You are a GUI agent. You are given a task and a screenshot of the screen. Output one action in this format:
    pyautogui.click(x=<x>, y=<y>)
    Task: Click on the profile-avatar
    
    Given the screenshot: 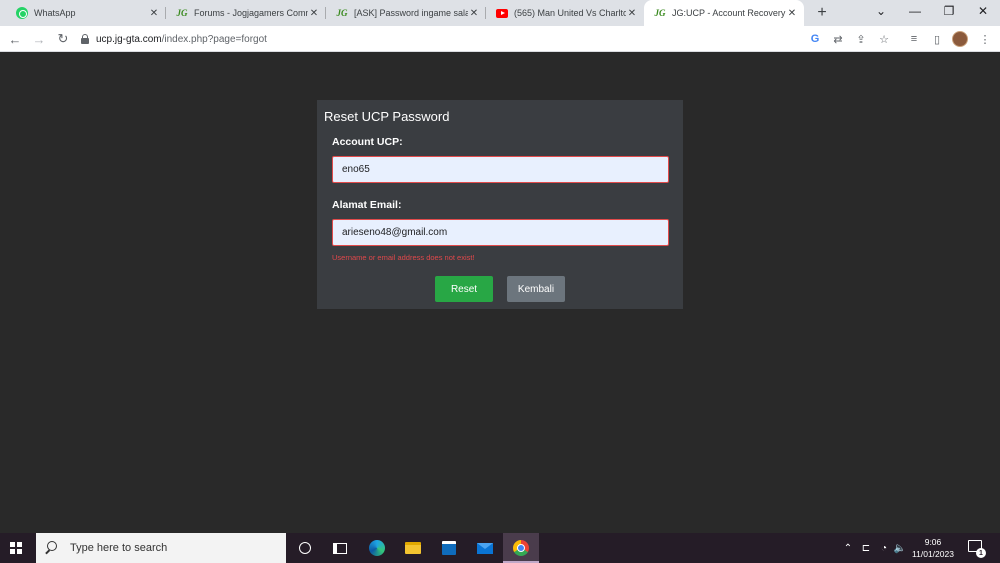 What is the action you would take?
    pyautogui.click(x=960, y=39)
    